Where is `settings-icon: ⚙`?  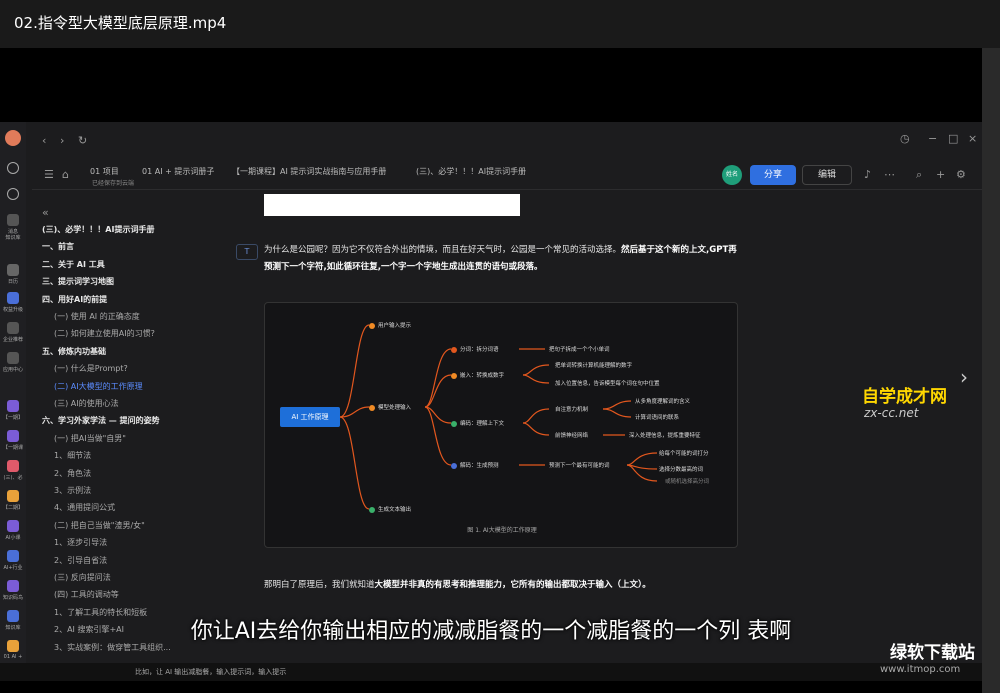 settings-icon: ⚙ is located at coordinates (961, 174).